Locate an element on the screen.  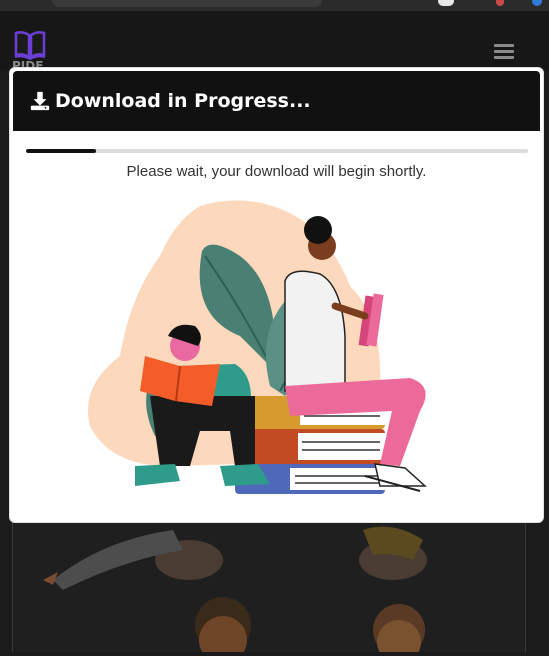
progress-fill is located at coordinates (61, 151).